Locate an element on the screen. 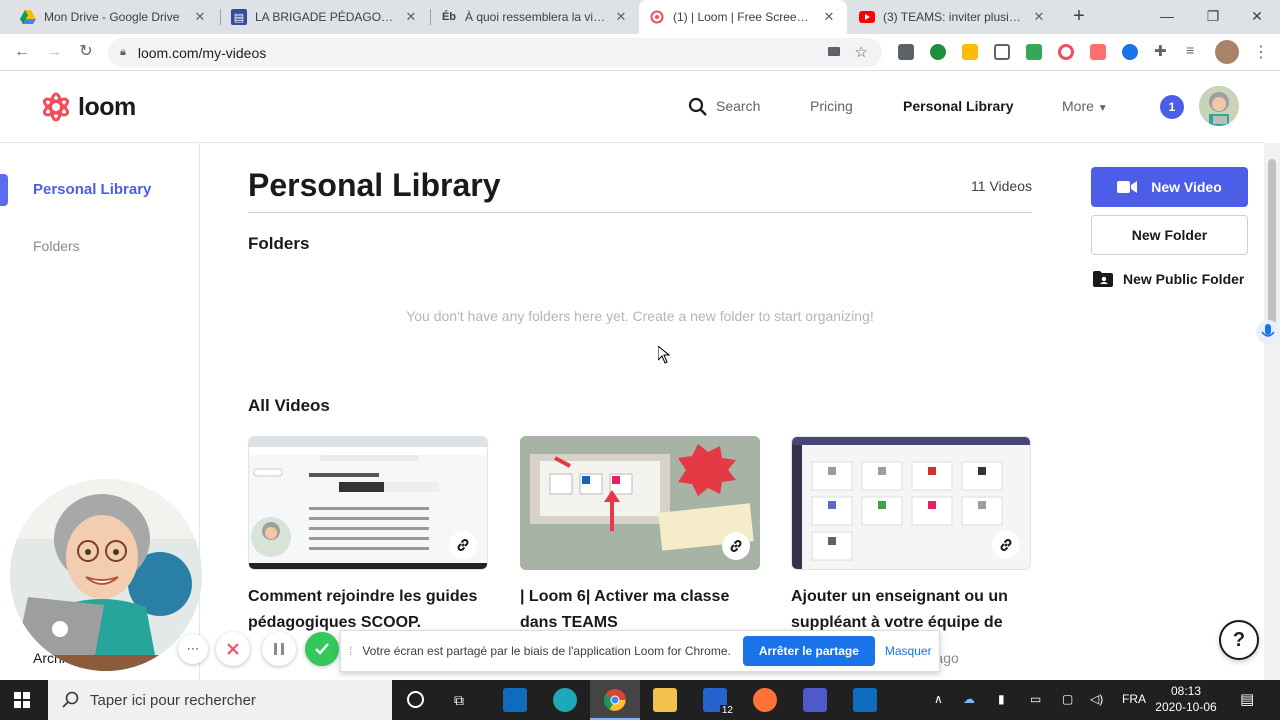  camera-icon is located at coordinates (834, 51).